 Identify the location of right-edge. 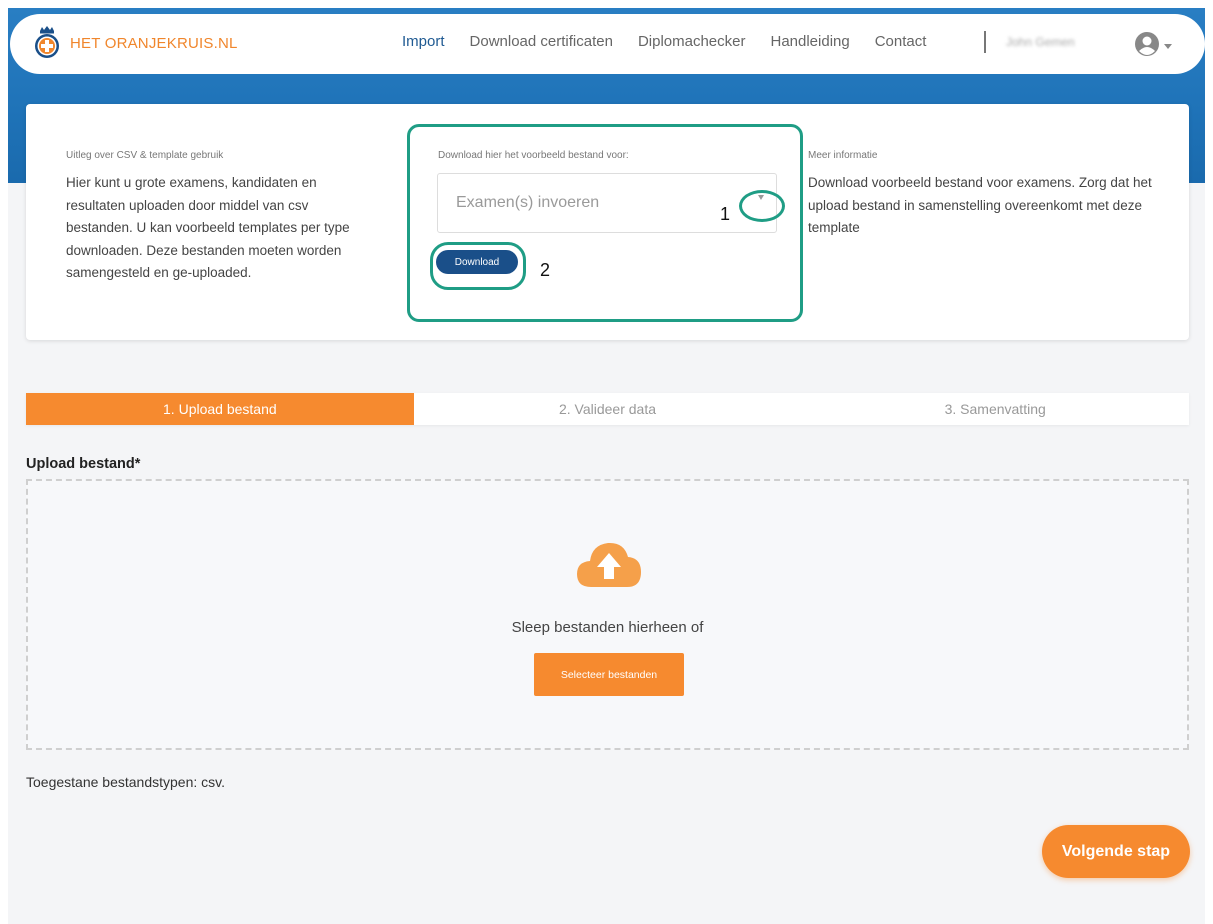
(1209, 462).